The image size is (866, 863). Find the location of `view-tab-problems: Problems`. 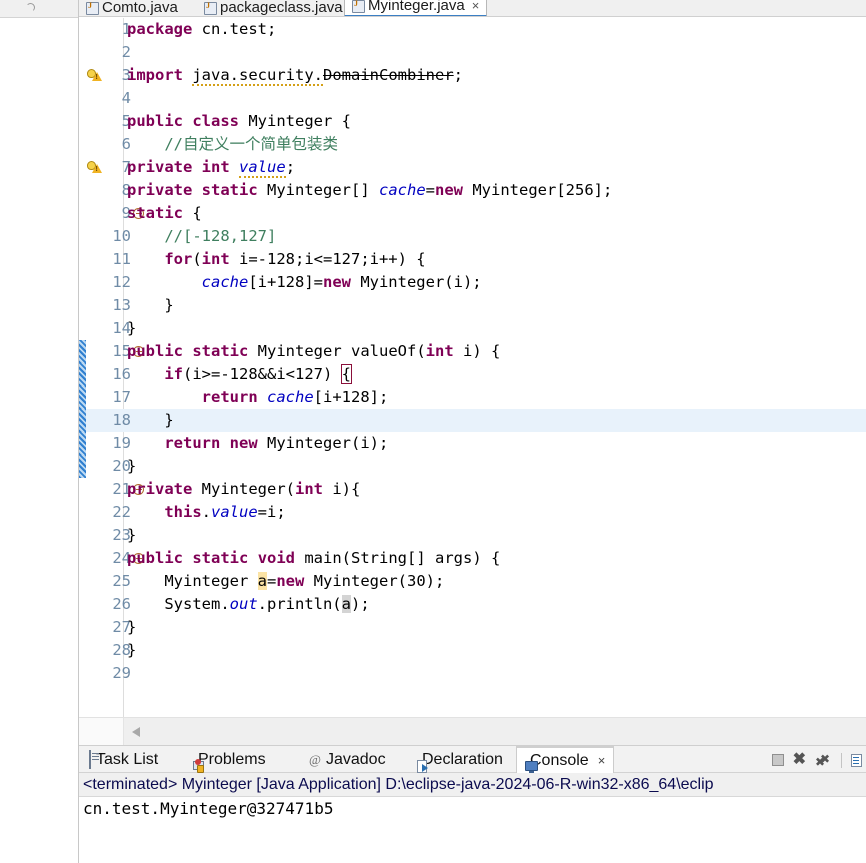

view-tab-problems: Problems is located at coordinates (229, 759).